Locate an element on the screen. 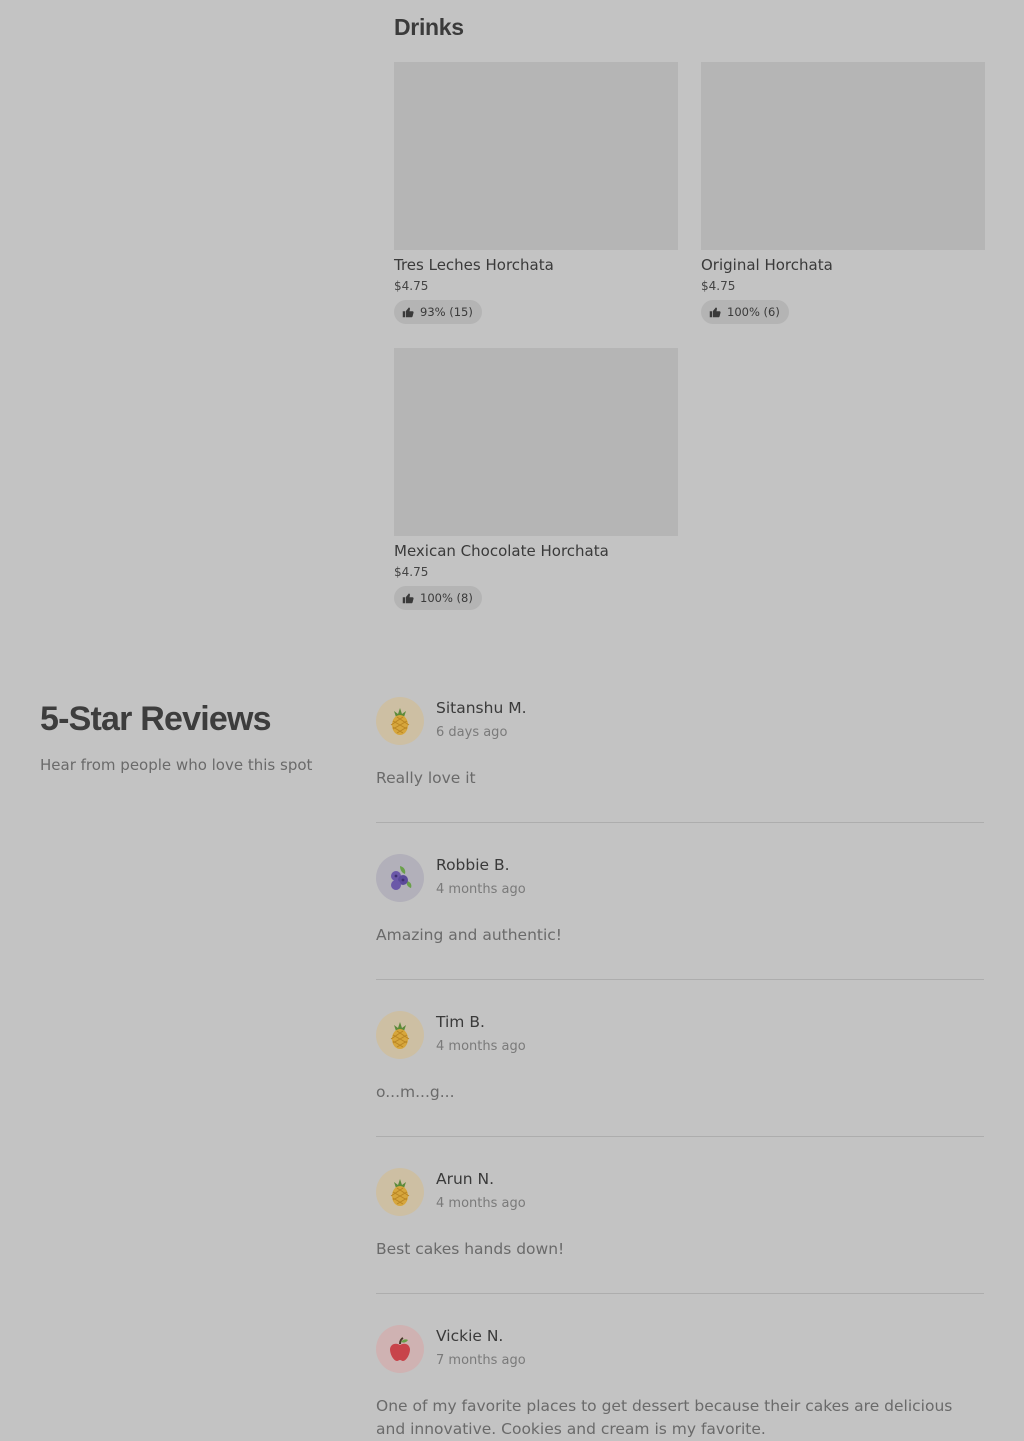 This screenshot has height=1441, width=1024. drinks-section-title: Drinks is located at coordinates (429, 27).